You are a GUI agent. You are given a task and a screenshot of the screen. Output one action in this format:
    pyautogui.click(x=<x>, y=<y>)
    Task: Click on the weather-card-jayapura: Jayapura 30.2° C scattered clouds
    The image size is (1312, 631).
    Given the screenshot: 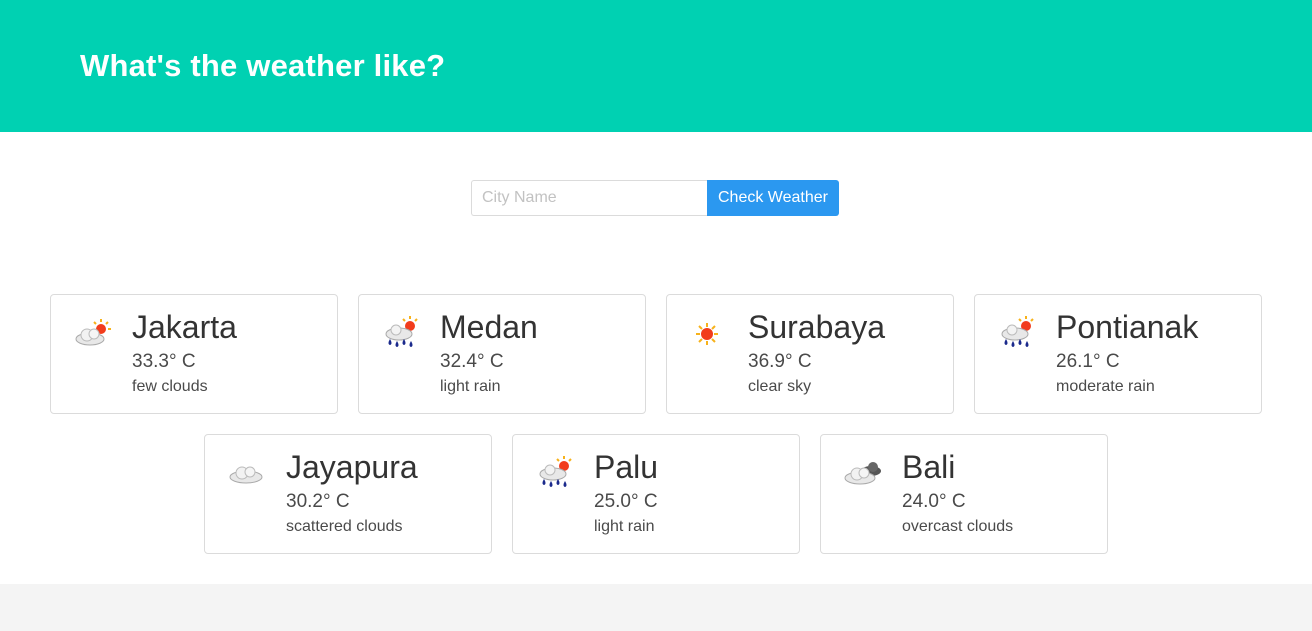 What is the action you would take?
    pyautogui.click(x=348, y=494)
    